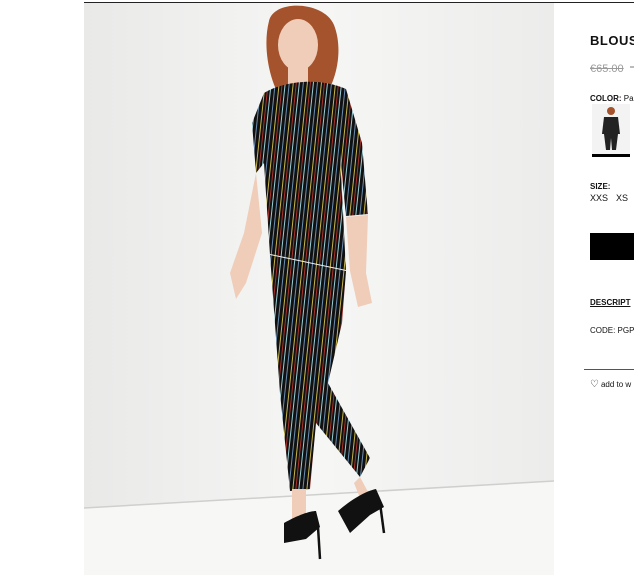  I want to click on color-value: Pa, so click(628, 98).